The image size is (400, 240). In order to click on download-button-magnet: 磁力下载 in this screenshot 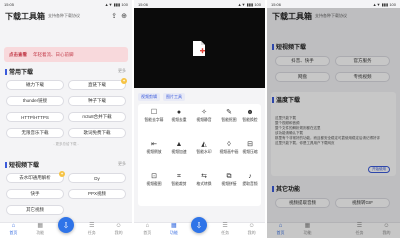, I will do `click(35, 85)`.